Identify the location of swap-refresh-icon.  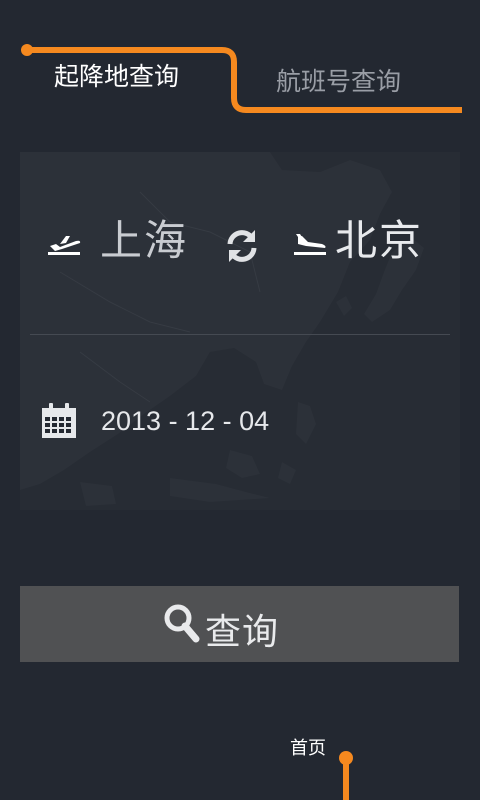
(242, 248).